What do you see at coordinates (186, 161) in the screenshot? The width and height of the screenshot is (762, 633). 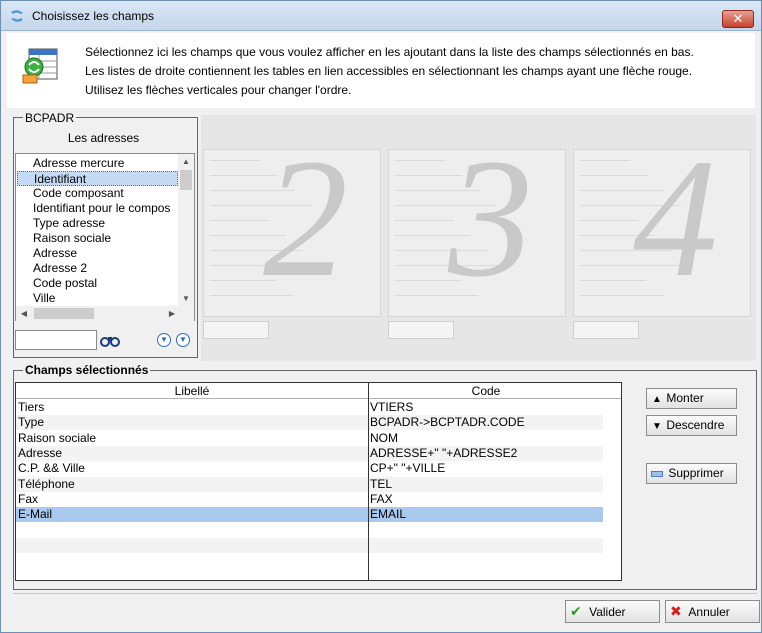 I see `scroll-up-icon: ▲` at bounding box center [186, 161].